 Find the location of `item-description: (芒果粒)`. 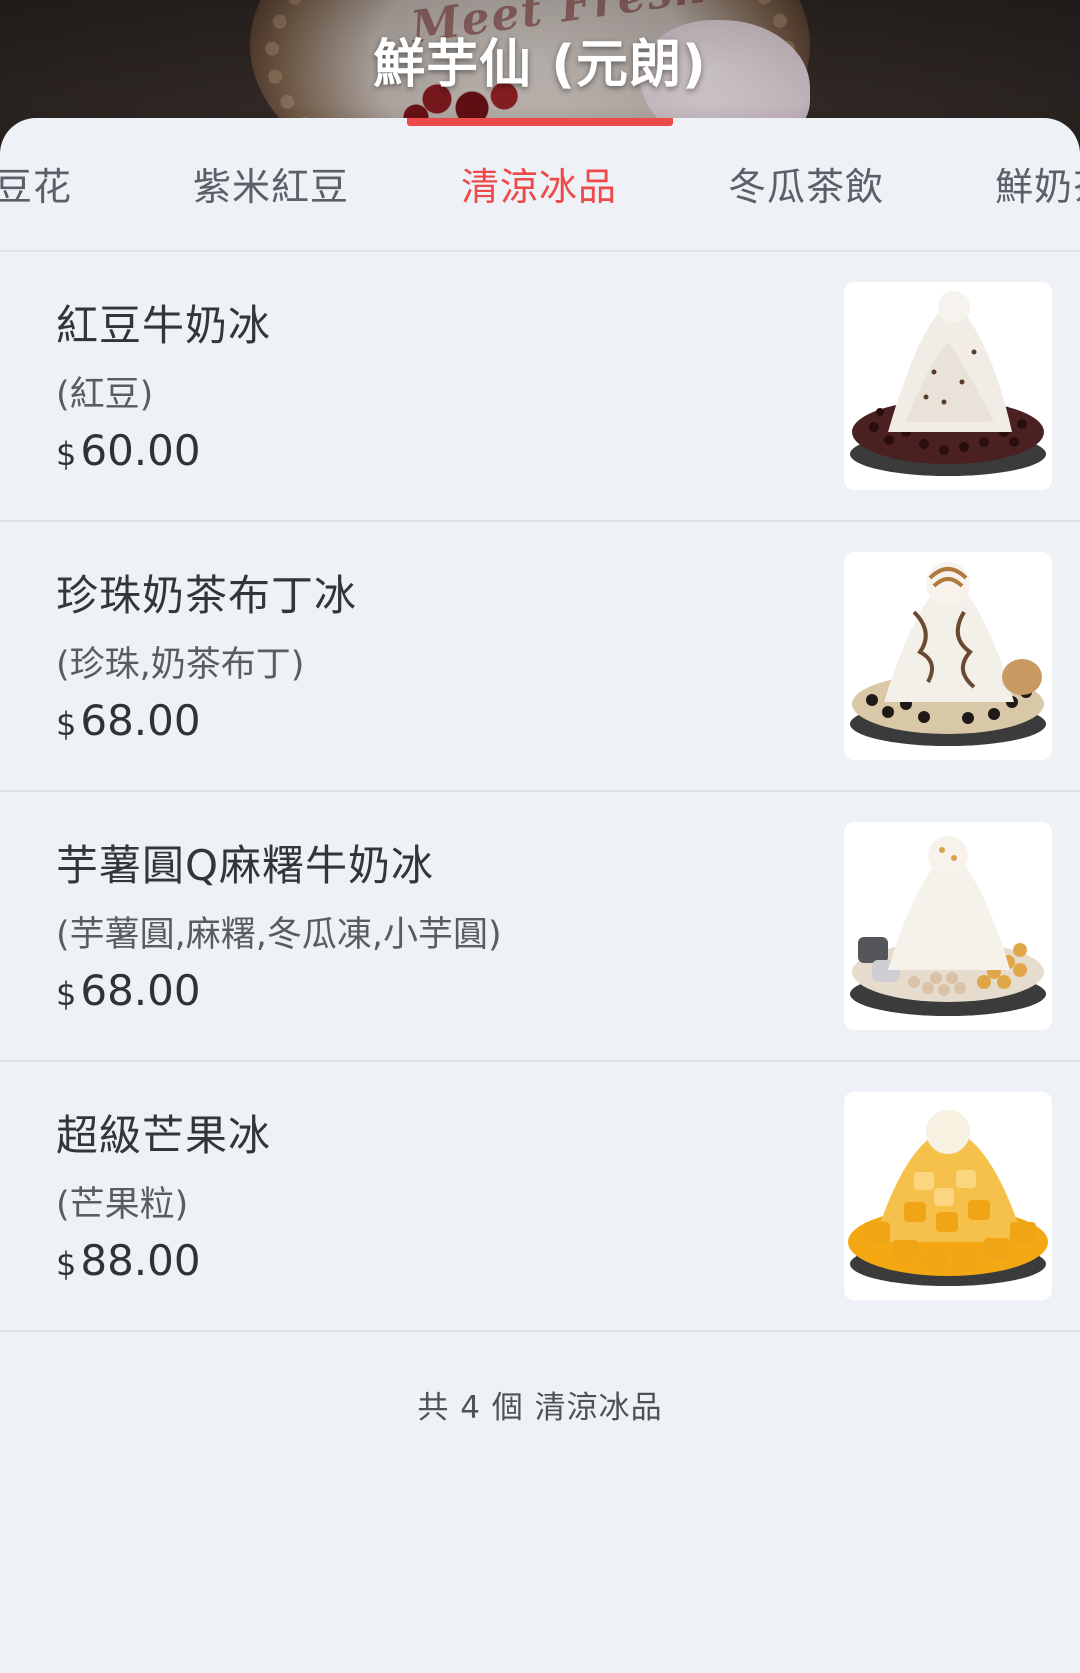

item-description: (芒果粒) is located at coordinates (122, 1205).